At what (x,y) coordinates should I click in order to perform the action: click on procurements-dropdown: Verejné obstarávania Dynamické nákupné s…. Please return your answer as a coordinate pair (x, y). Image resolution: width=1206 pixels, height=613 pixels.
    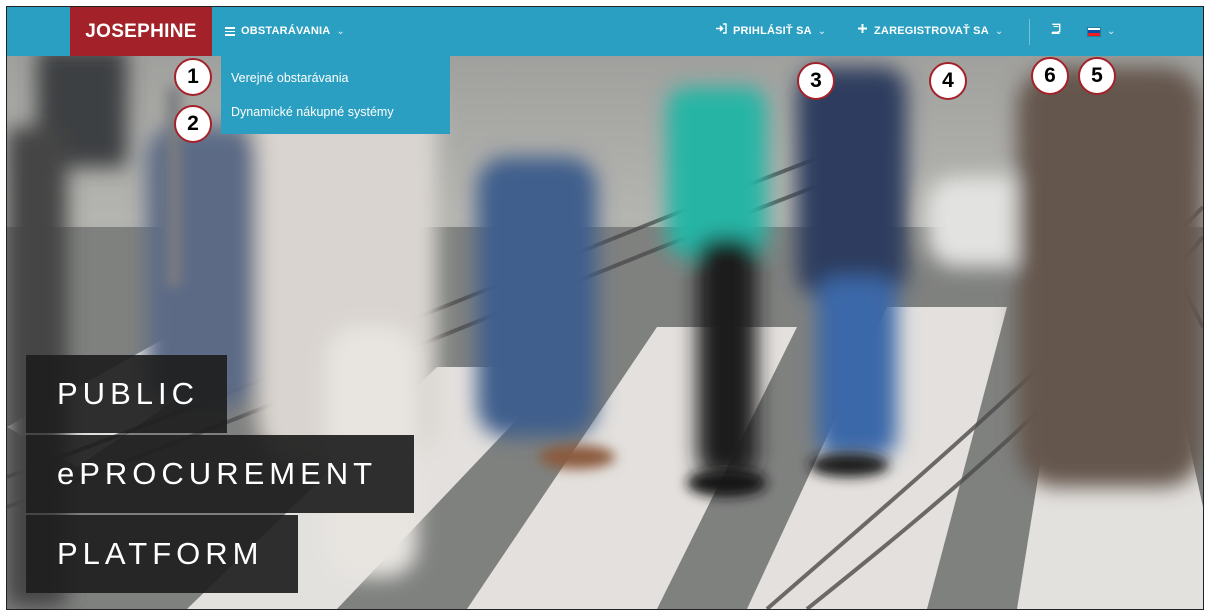
    Looking at the image, I should click on (335, 95).